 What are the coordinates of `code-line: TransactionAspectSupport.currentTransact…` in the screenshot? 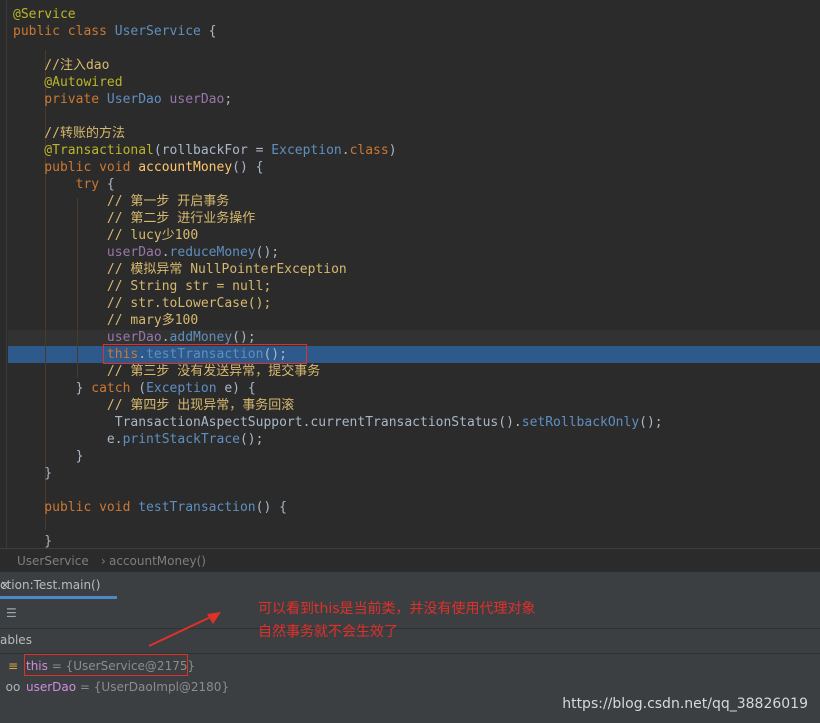 It's located at (338, 422).